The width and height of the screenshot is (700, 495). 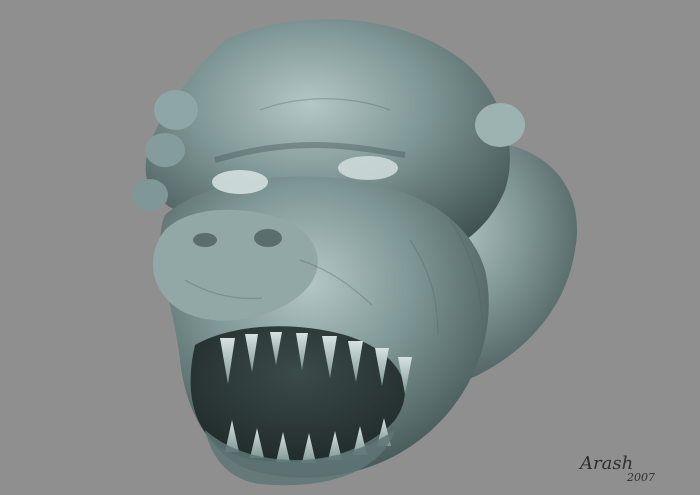 What do you see at coordinates (640, 477) in the screenshot?
I see `signature-year: 2007` at bounding box center [640, 477].